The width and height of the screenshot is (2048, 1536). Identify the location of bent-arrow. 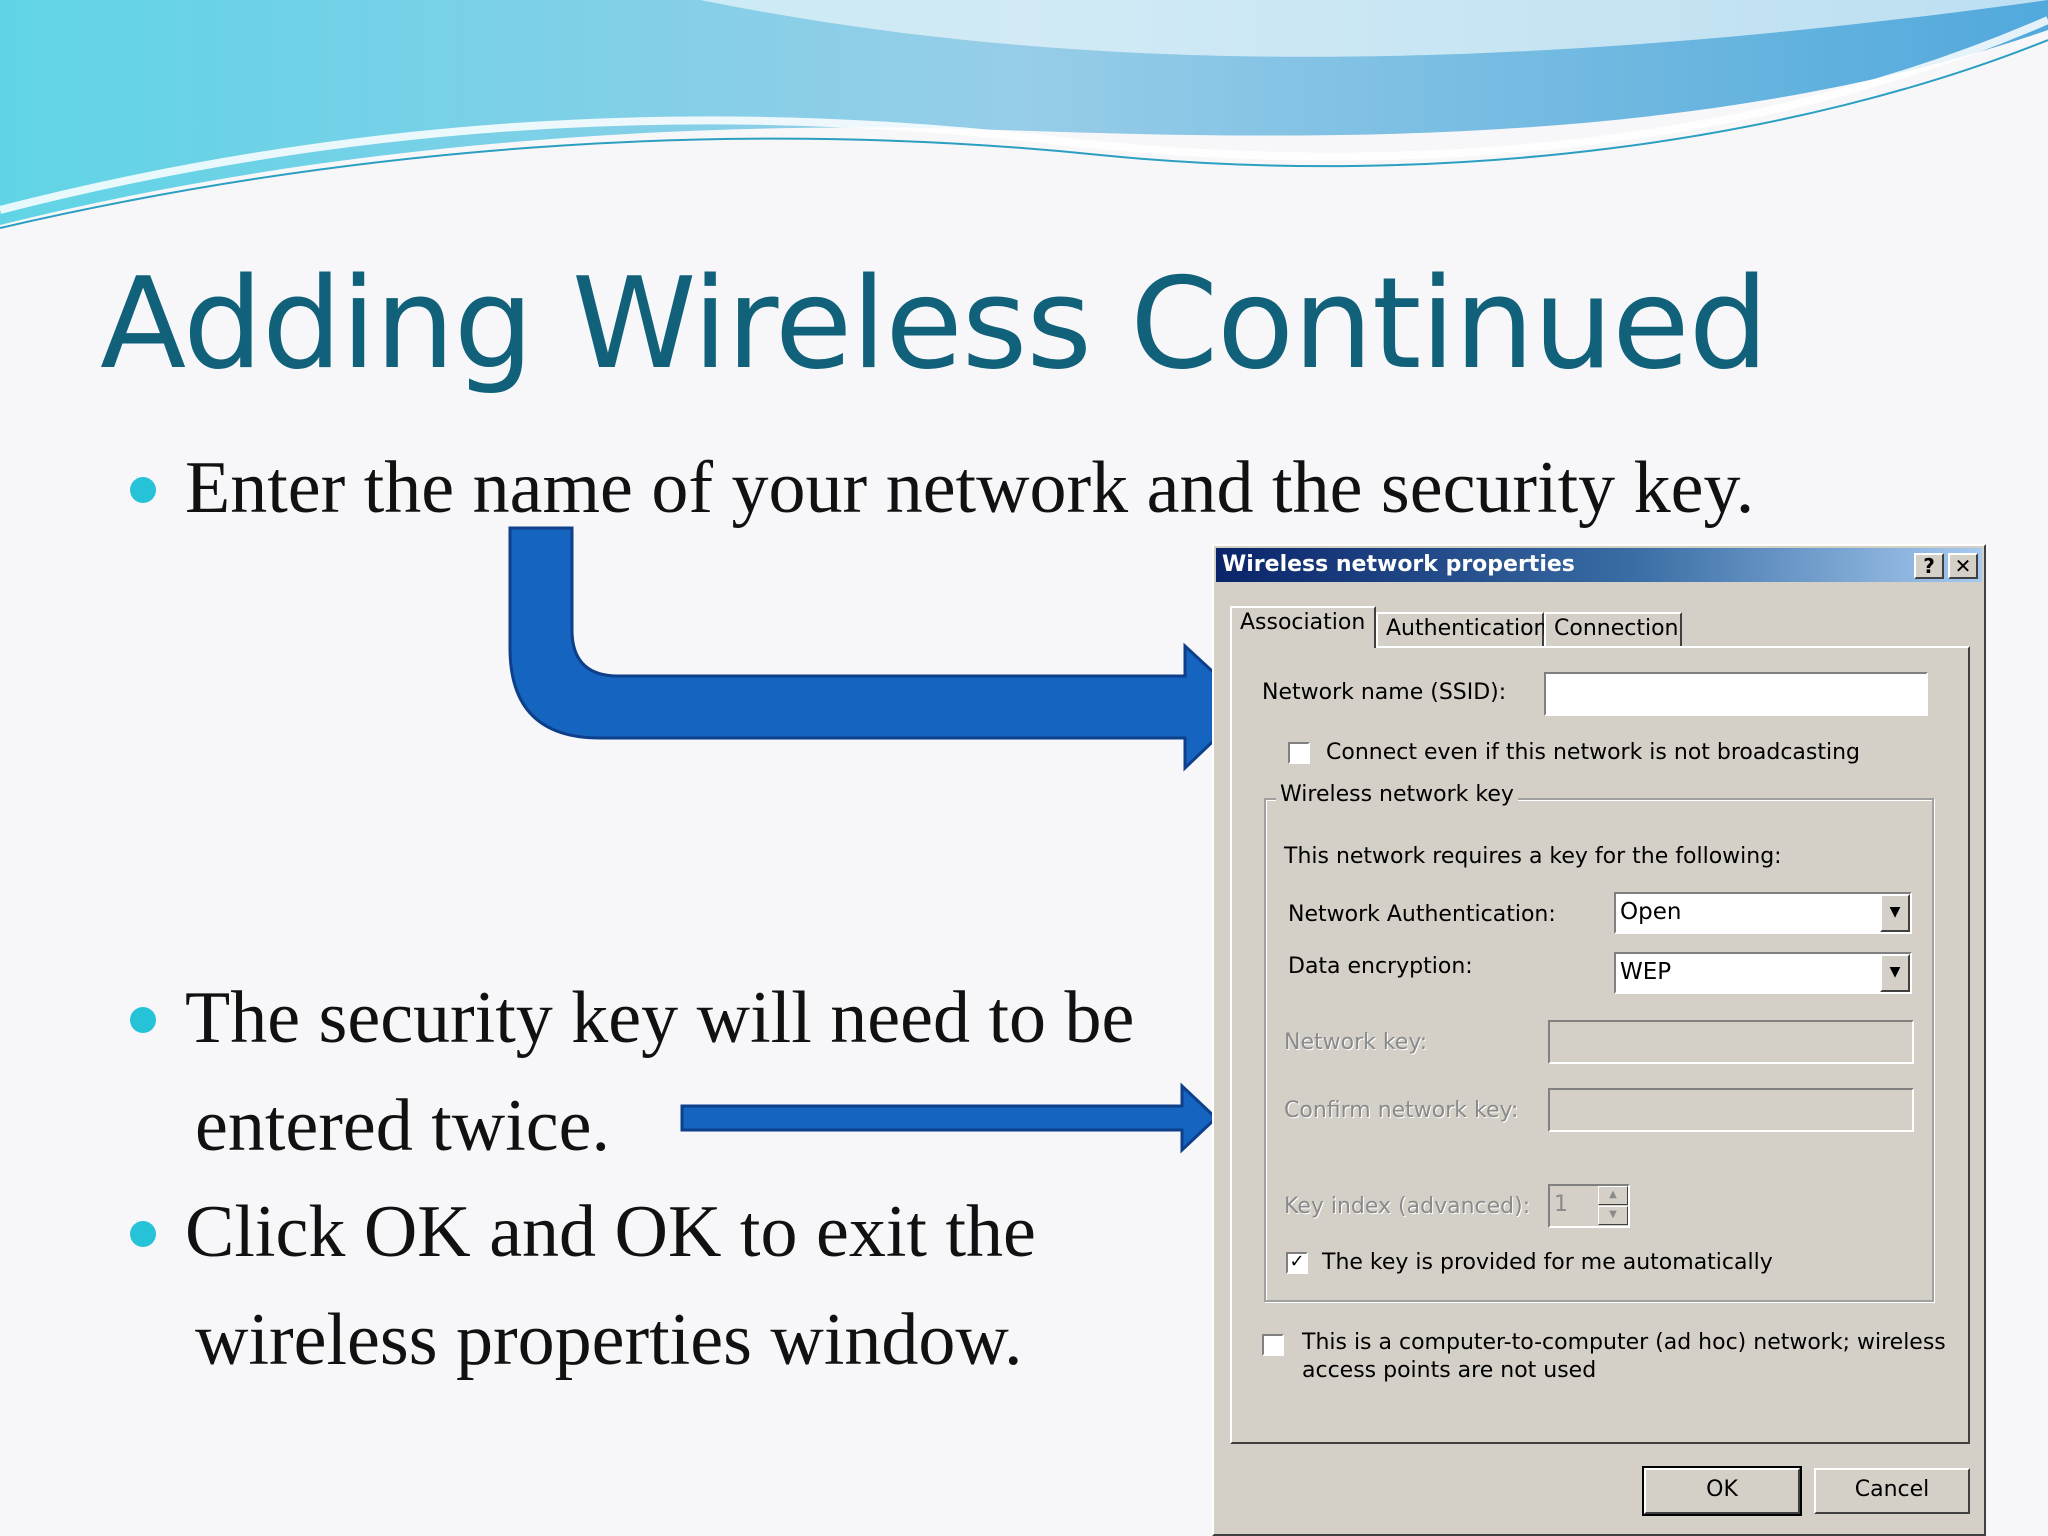
(880, 649).